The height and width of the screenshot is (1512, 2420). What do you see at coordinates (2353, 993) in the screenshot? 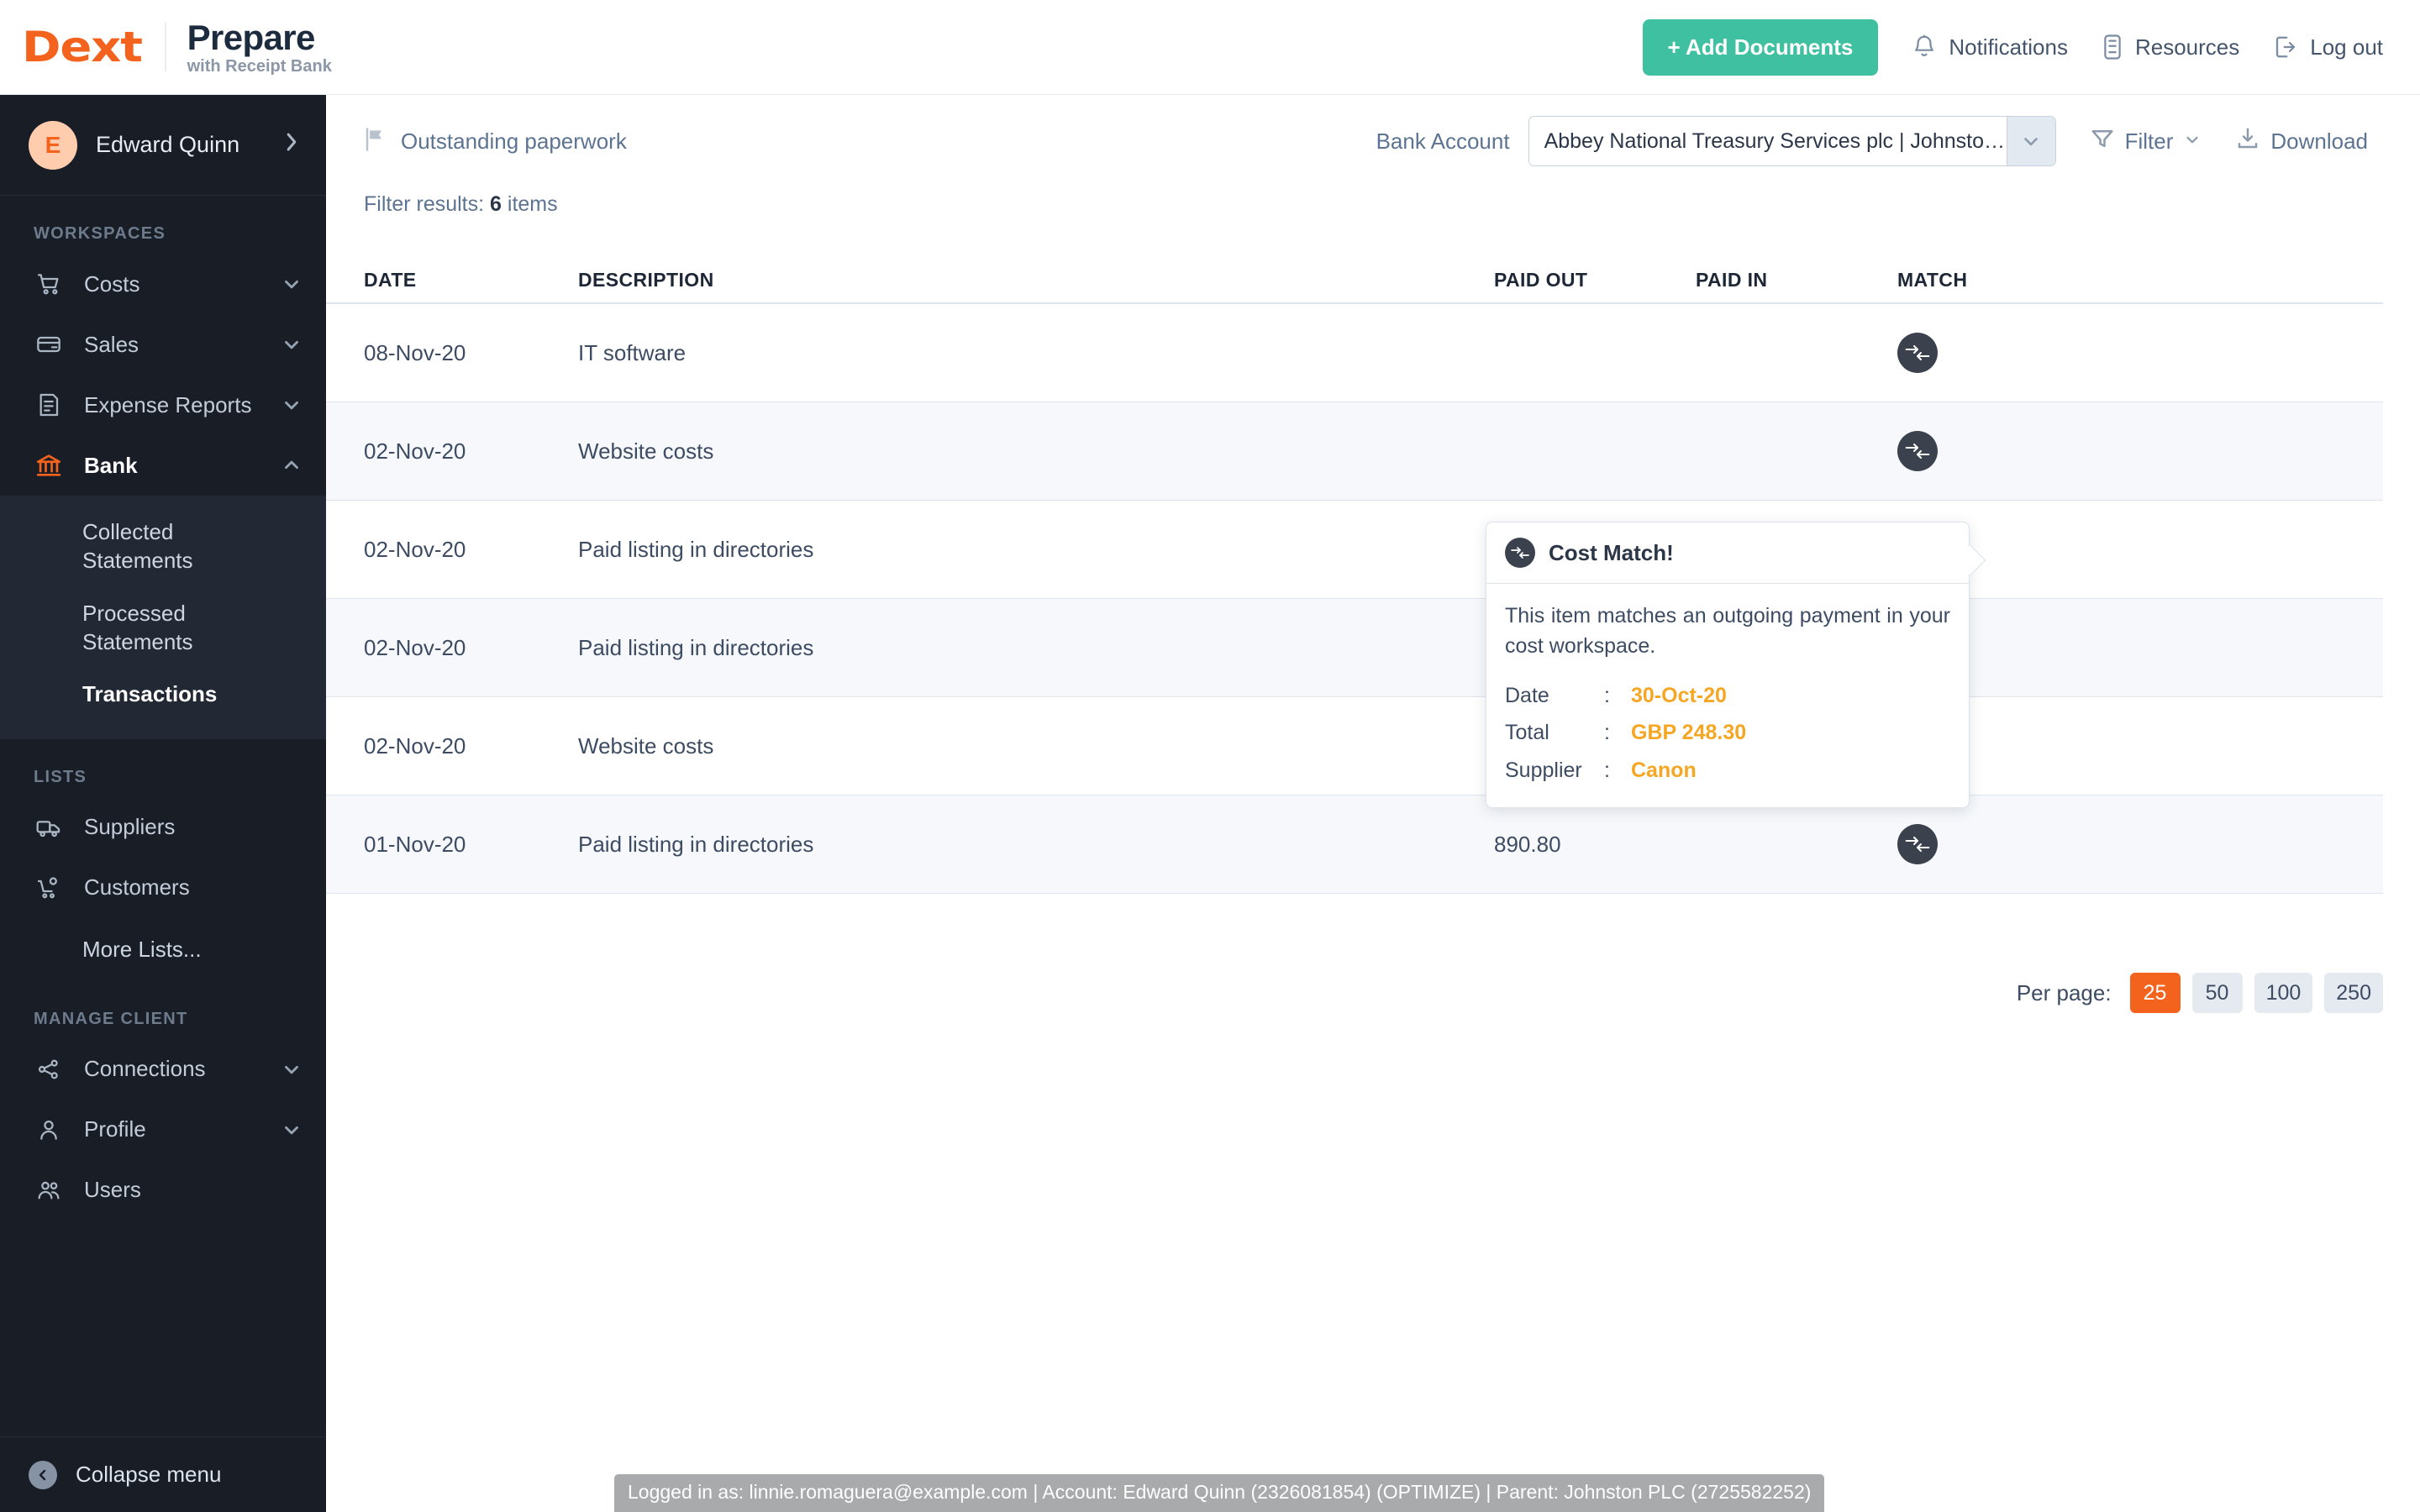
I see `per-page-option-250: 250` at bounding box center [2353, 993].